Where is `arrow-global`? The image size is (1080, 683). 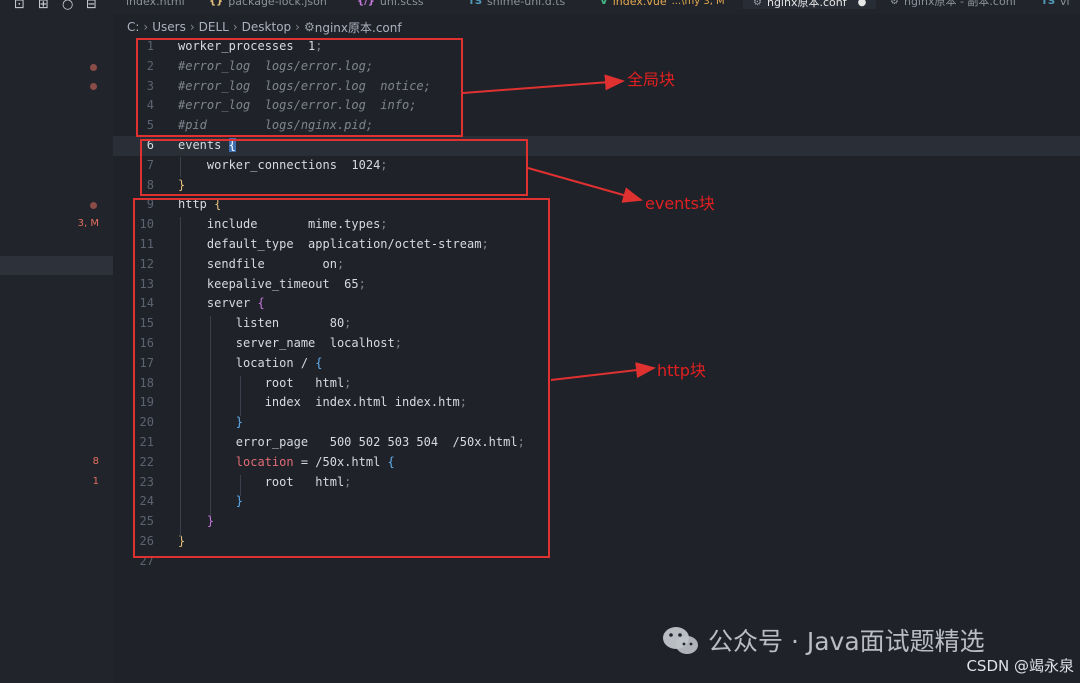
arrow-global is located at coordinates (543, 84).